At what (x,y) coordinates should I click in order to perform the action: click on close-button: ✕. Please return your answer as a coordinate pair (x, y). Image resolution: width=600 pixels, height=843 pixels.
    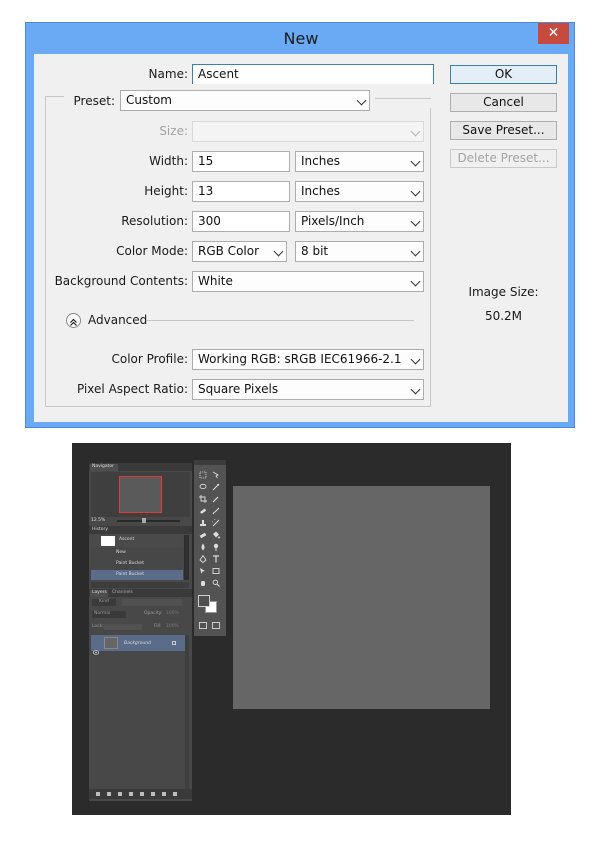
    Looking at the image, I should click on (553, 33).